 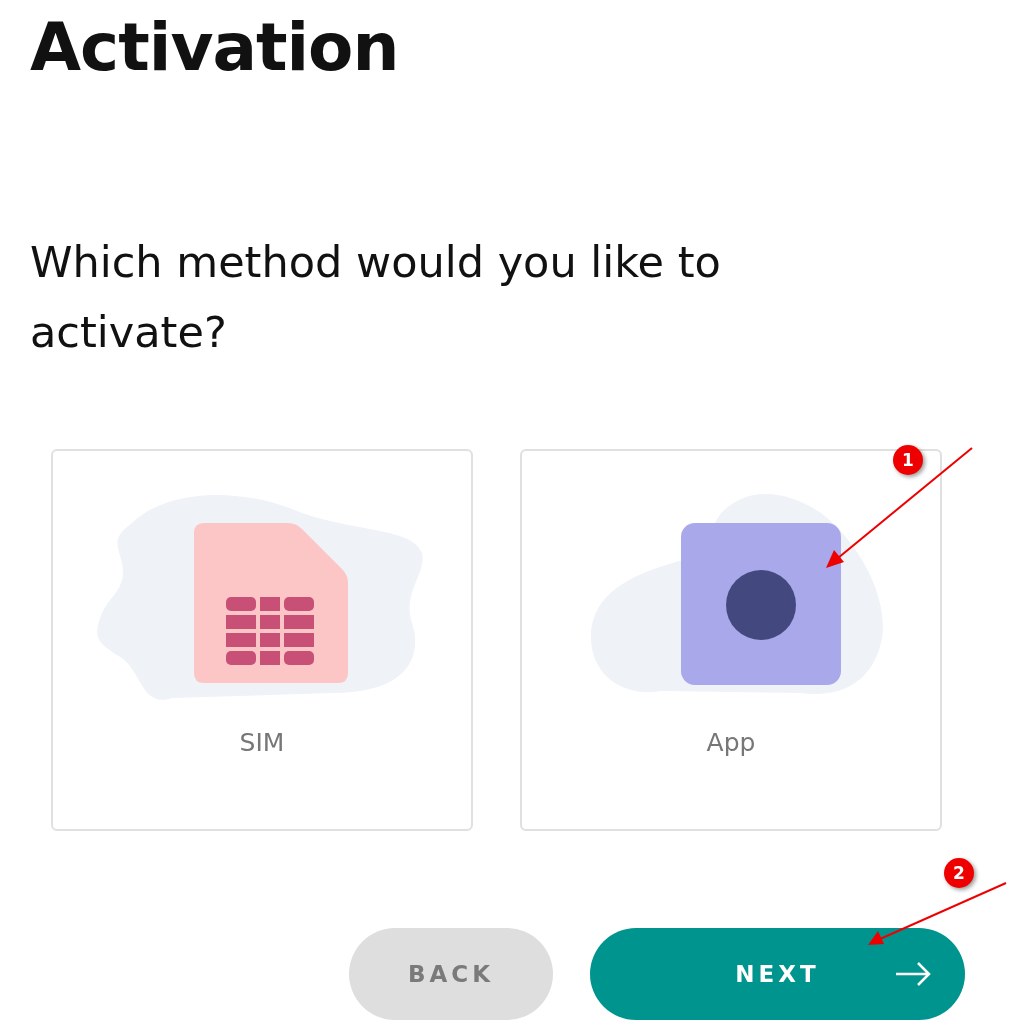 What do you see at coordinates (777, 973) in the screenshot?
I see `next-button: NEXT` at bounding box center [777, 973].